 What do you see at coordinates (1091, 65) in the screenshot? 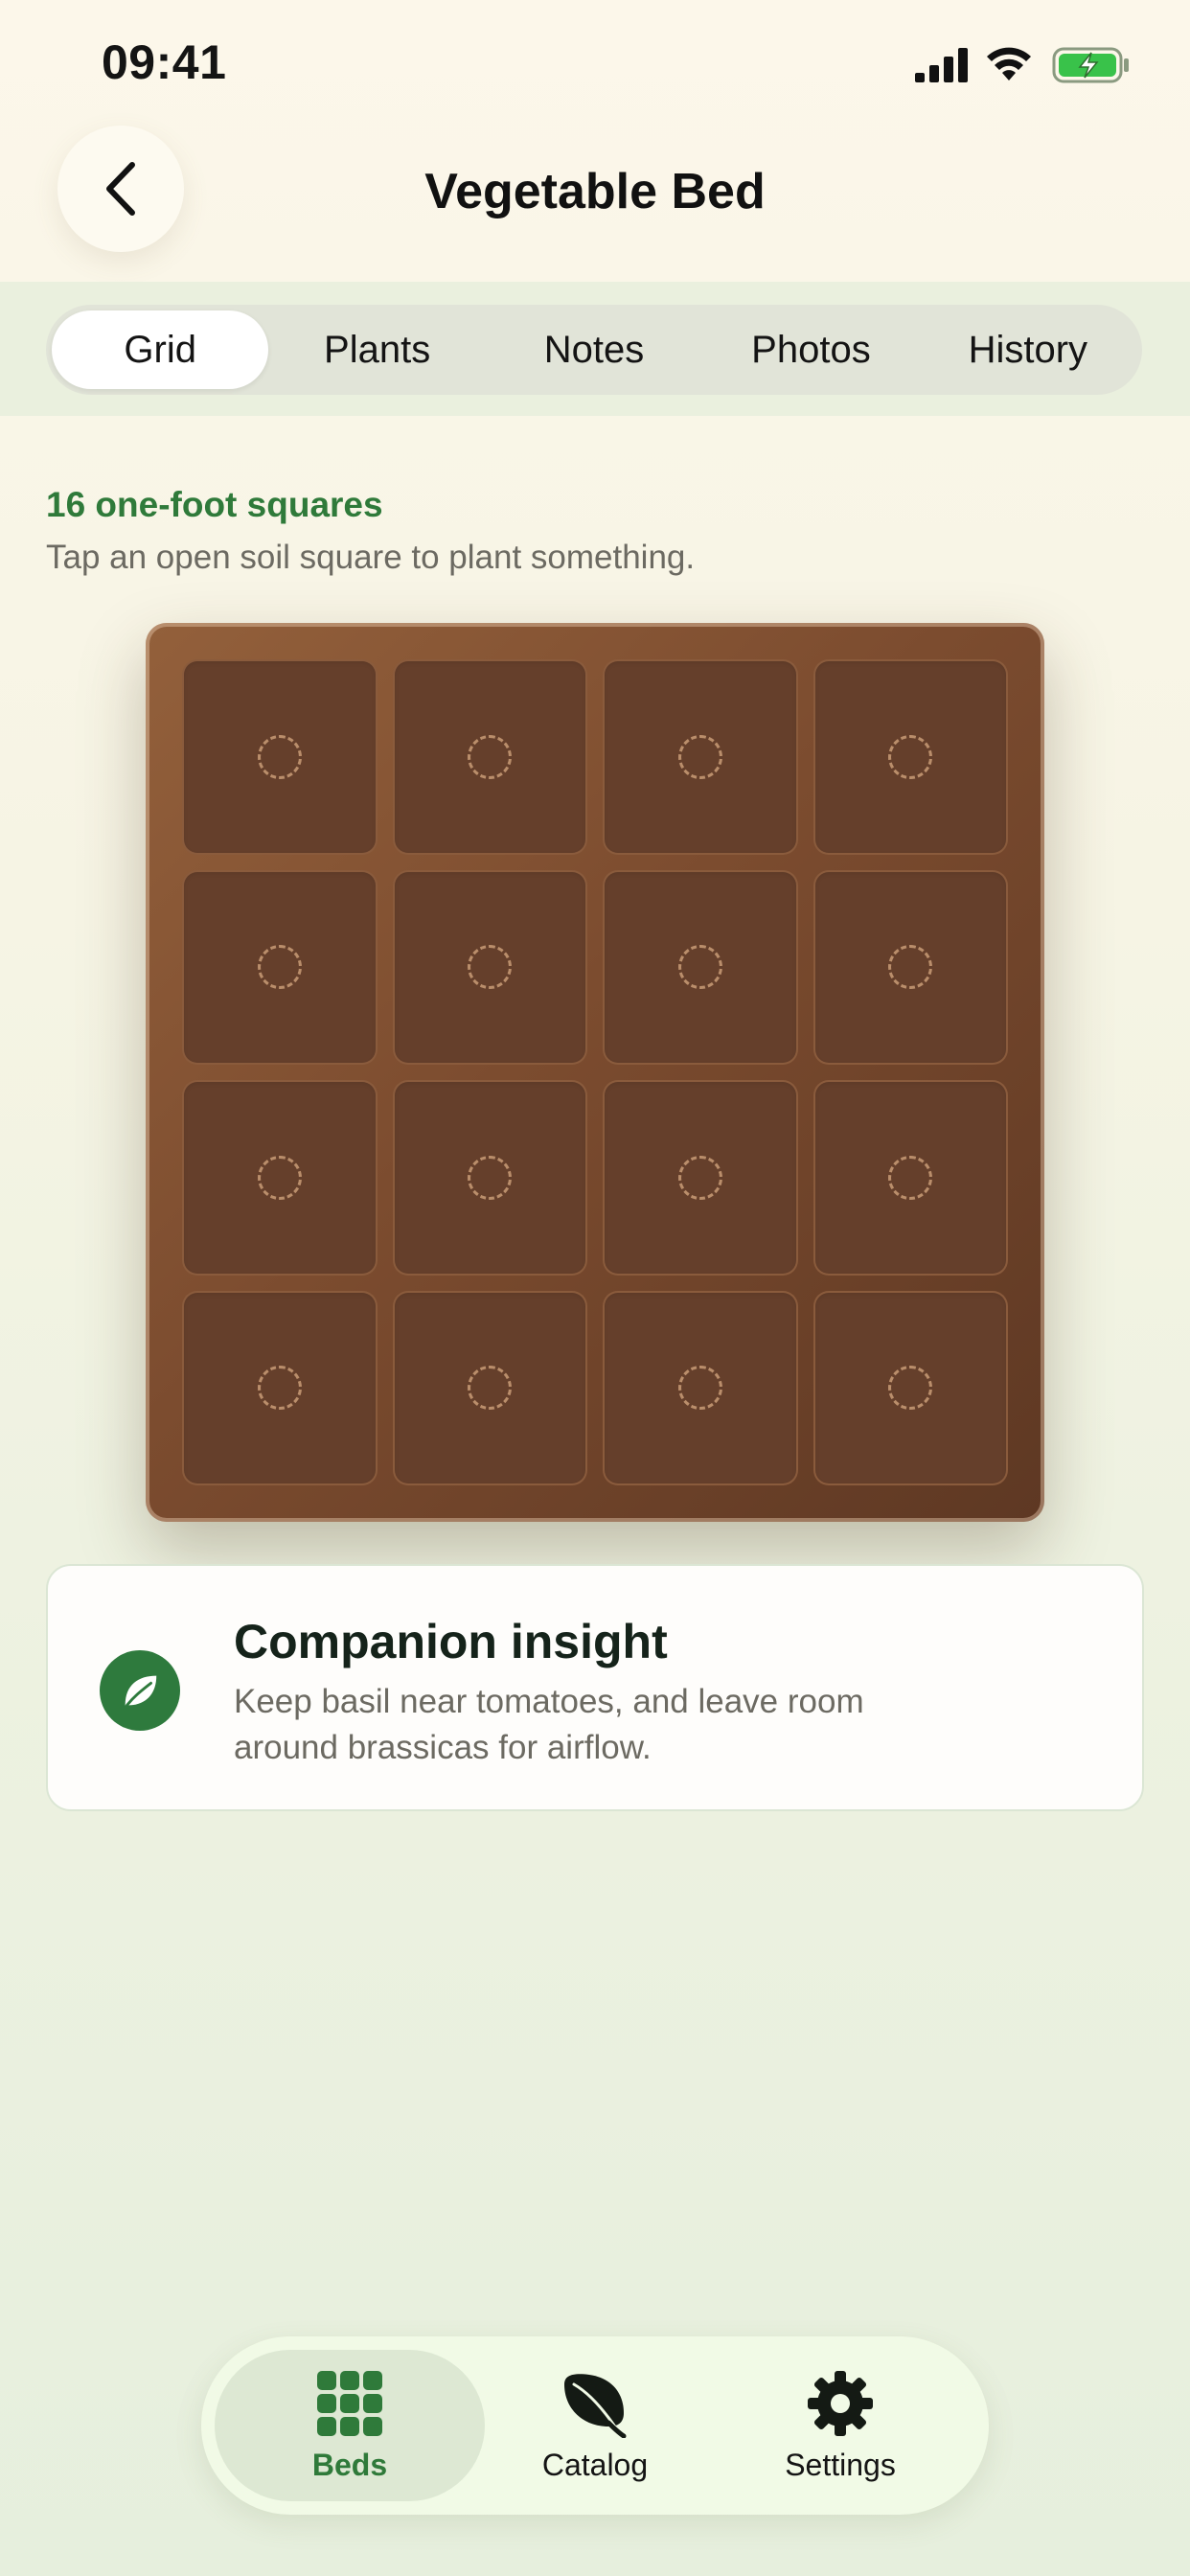
I see `battery-charging-icon` at bounding box center [1091, 65].